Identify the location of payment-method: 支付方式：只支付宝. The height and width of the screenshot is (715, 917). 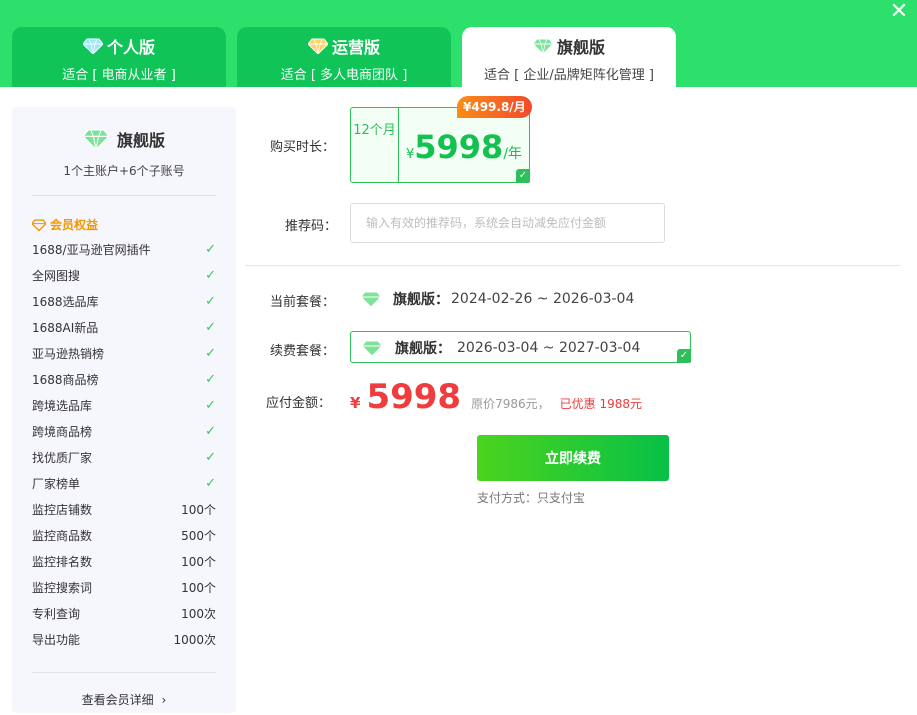
(531, 498).